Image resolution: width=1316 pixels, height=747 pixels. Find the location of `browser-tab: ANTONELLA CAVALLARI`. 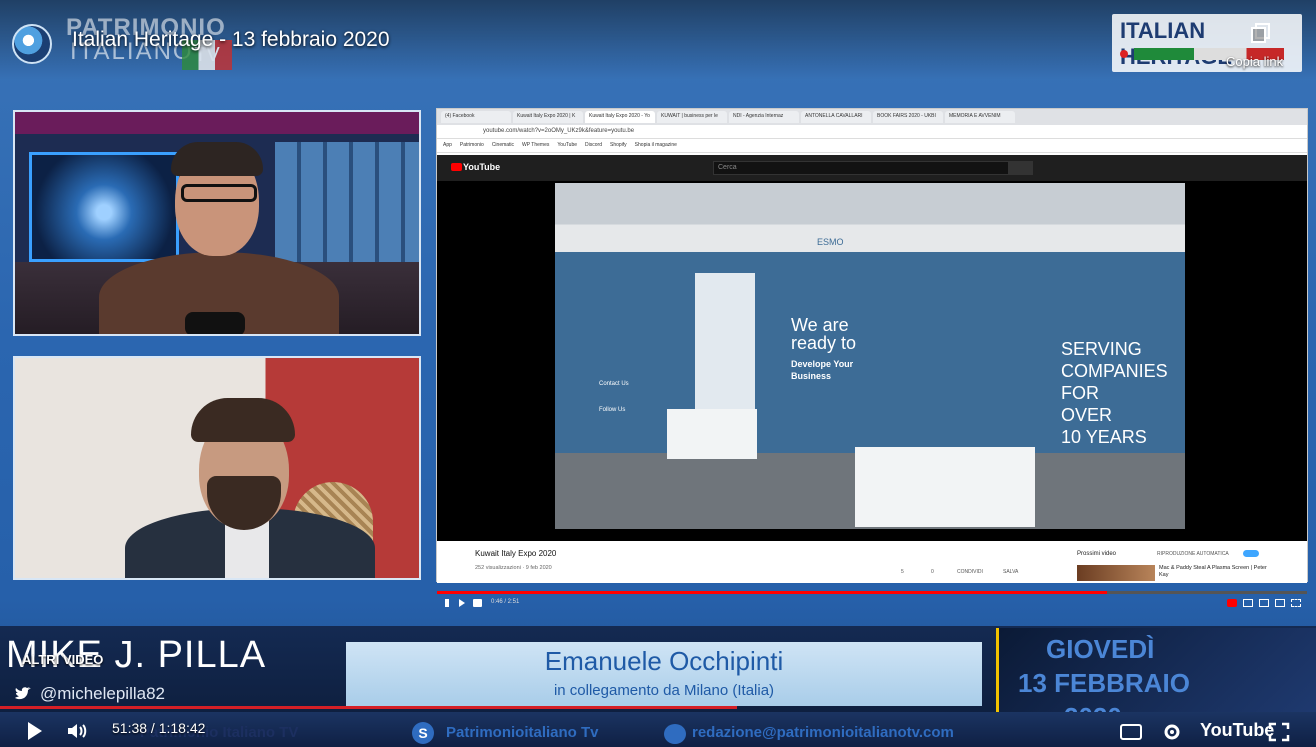

browser-tab: ANTONELLA CAVALLARI is located at coordinates (836, 117).